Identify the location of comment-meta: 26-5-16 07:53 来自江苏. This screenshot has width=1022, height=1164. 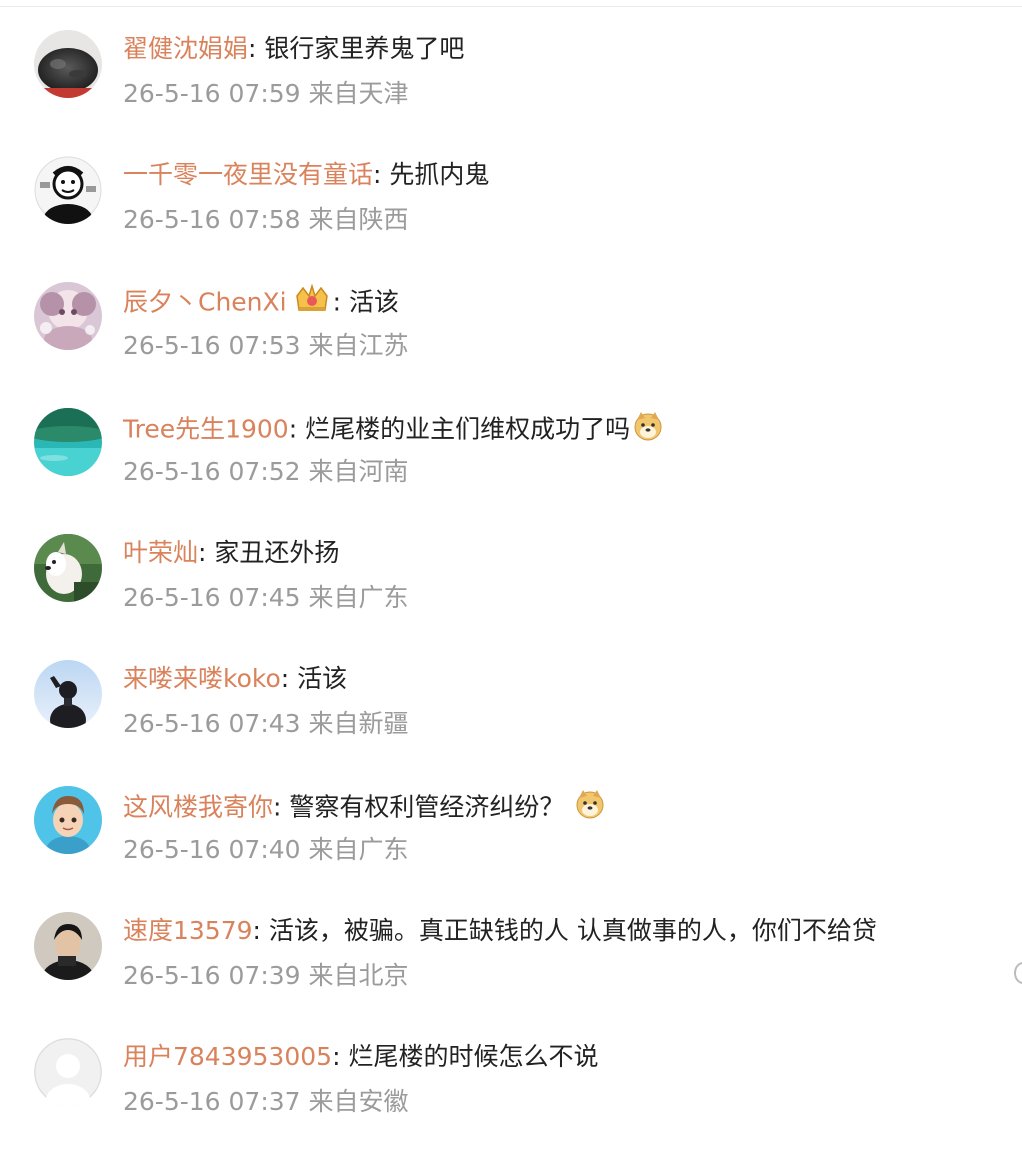
(266, 346).